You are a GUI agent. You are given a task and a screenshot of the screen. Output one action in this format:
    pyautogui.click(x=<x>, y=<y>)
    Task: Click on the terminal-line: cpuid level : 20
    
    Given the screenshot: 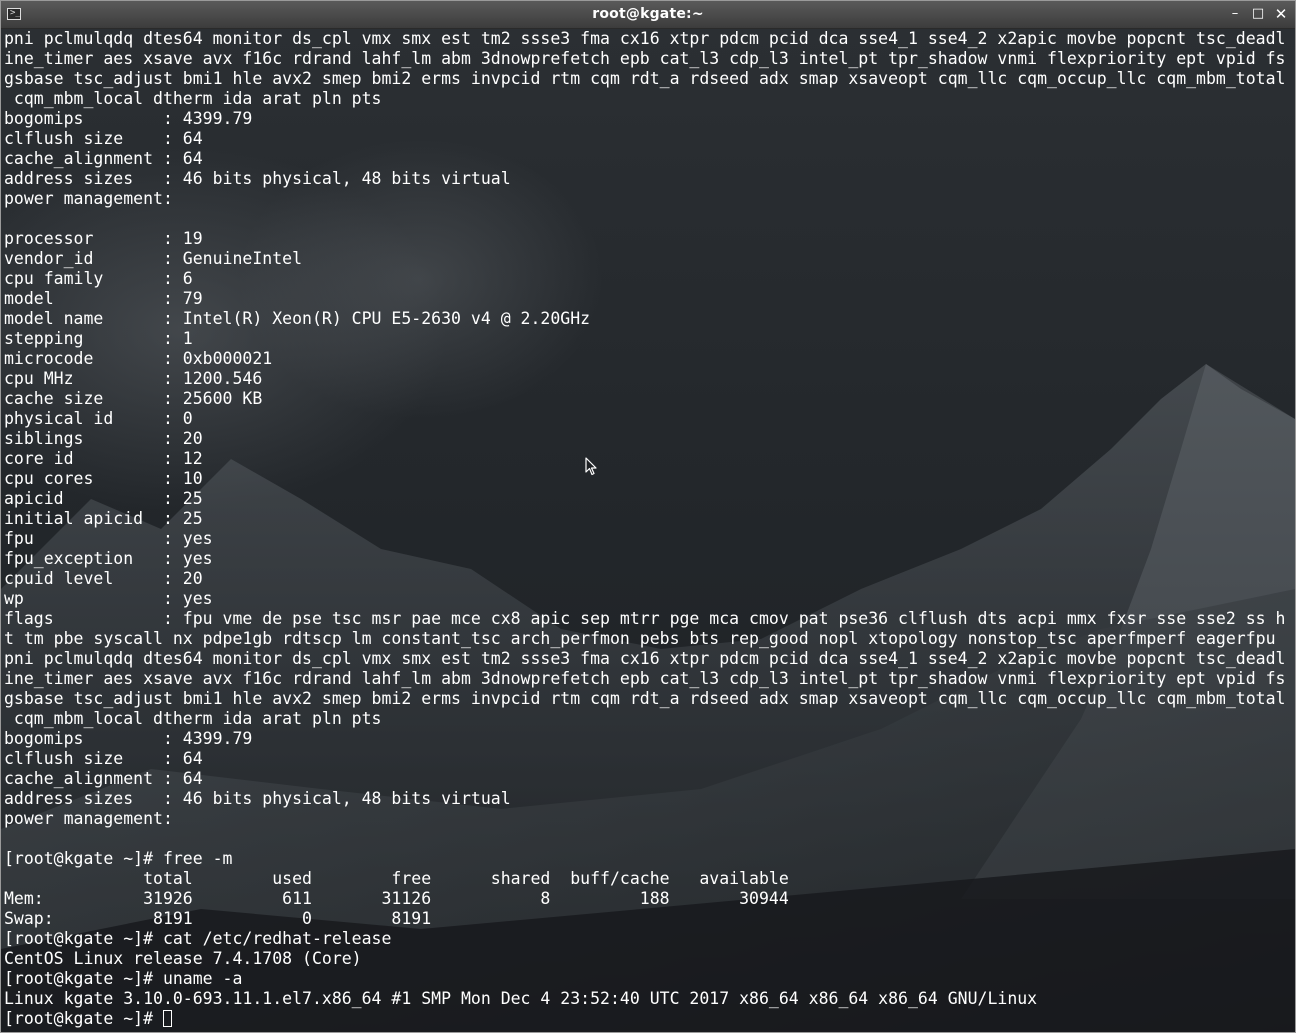 What is the action you would take?
    pyautogui.click(x=103, y=578)
    